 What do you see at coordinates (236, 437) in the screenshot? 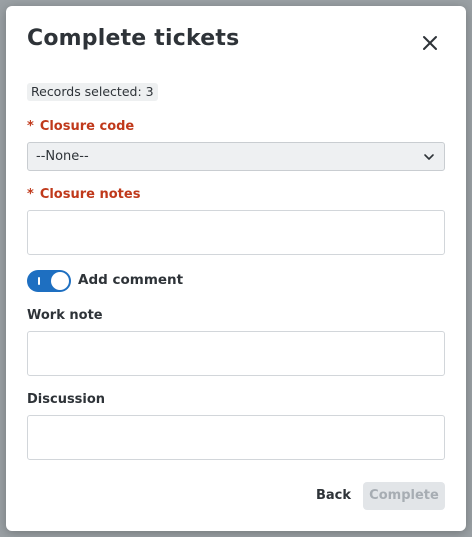
I see `discussion-textarea` at bounding box center [236, 437].